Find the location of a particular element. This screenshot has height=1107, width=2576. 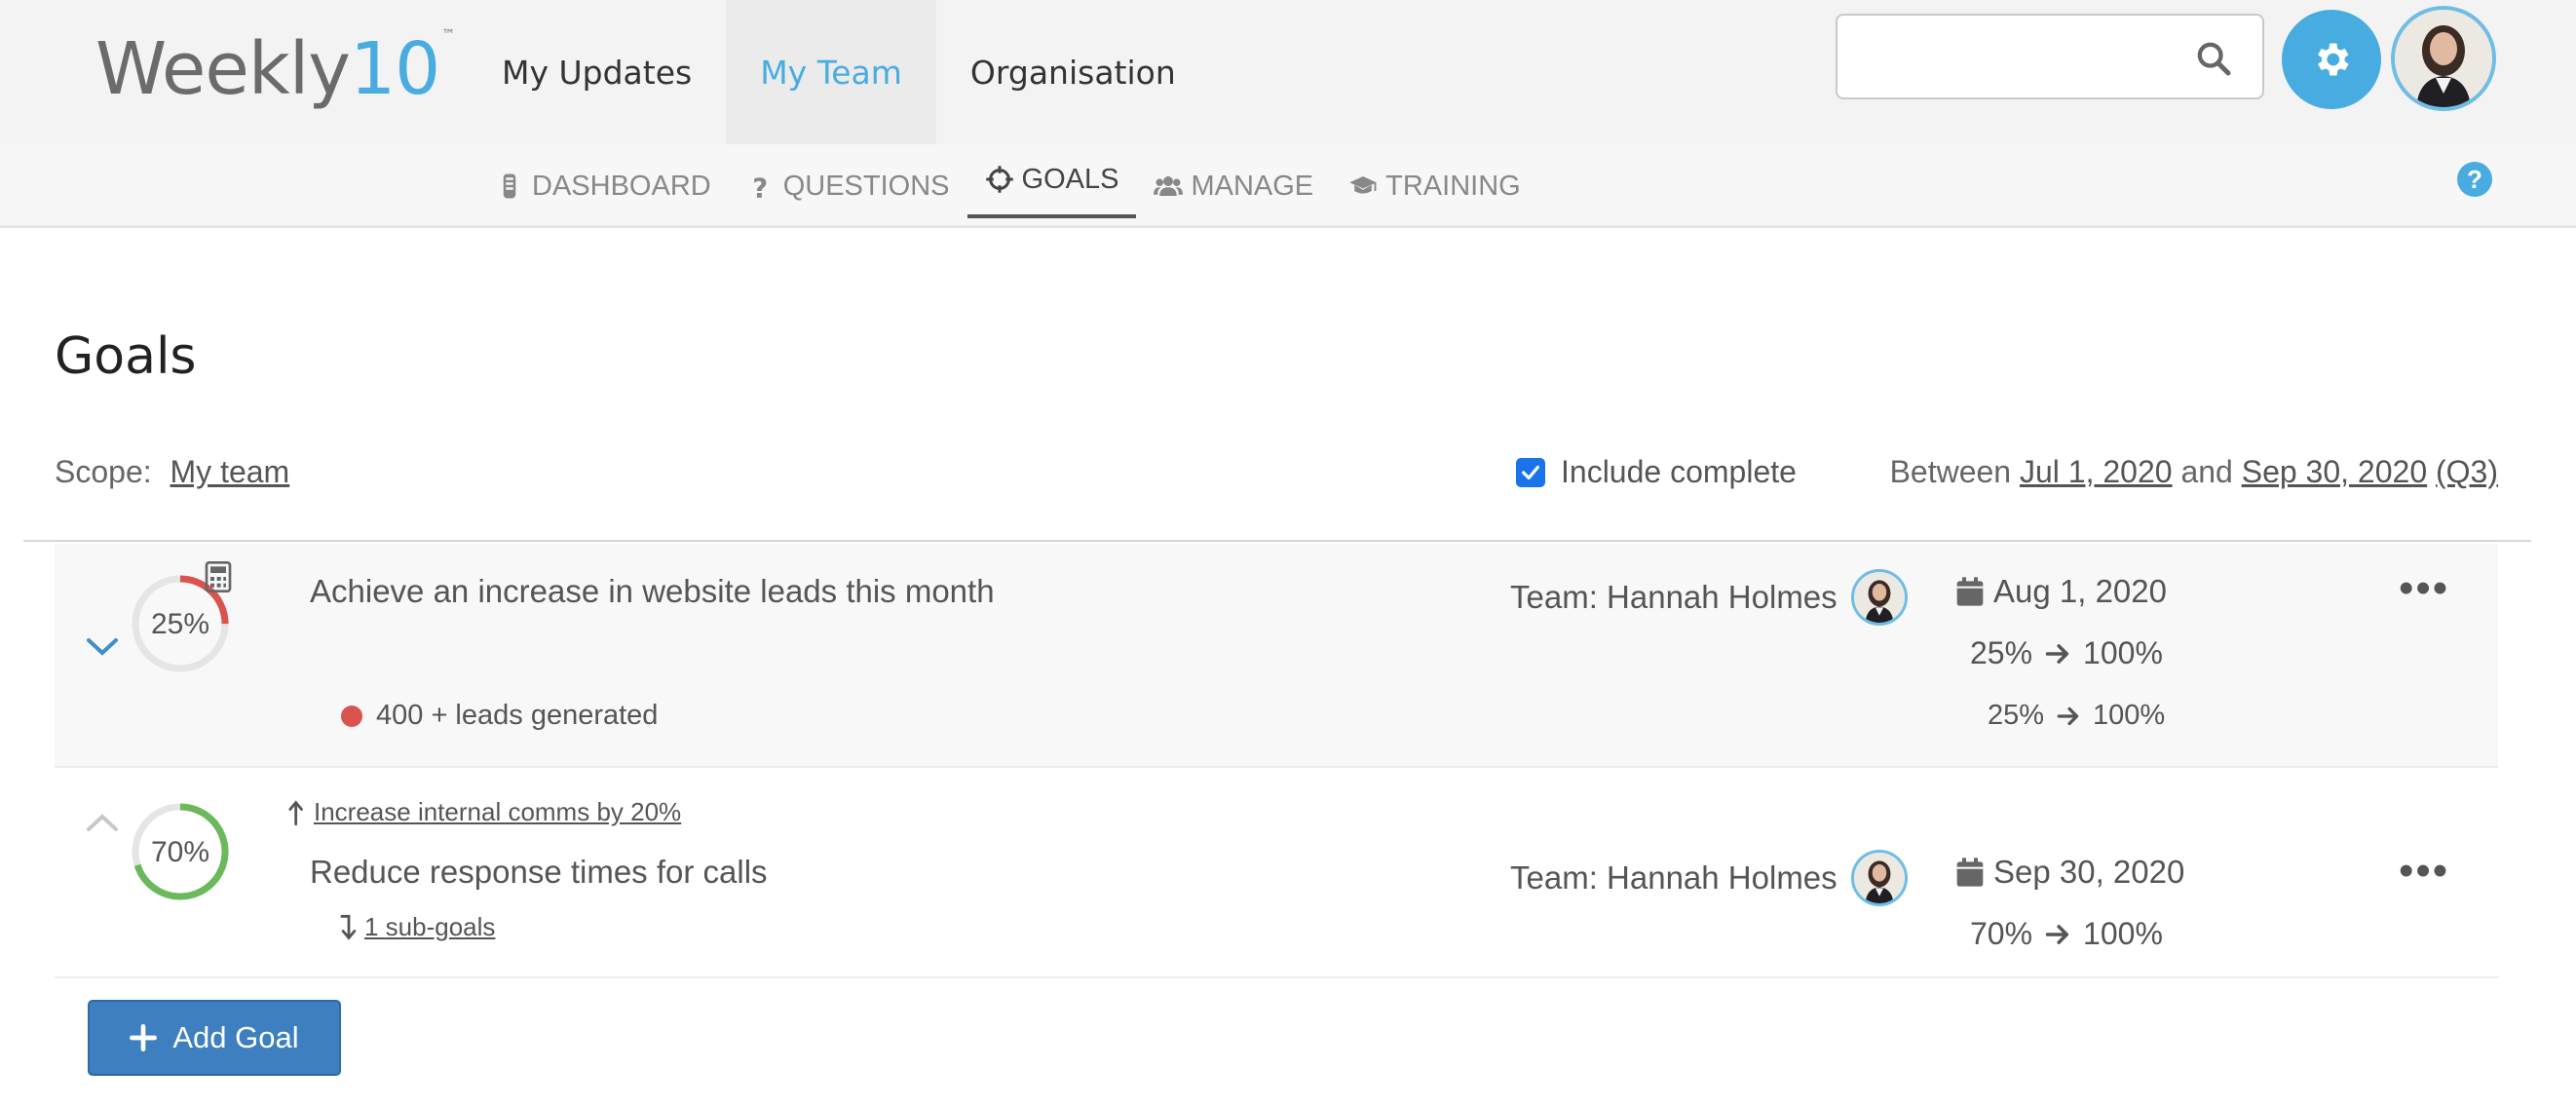

gear-icon is located at coordinates (2333, 60).